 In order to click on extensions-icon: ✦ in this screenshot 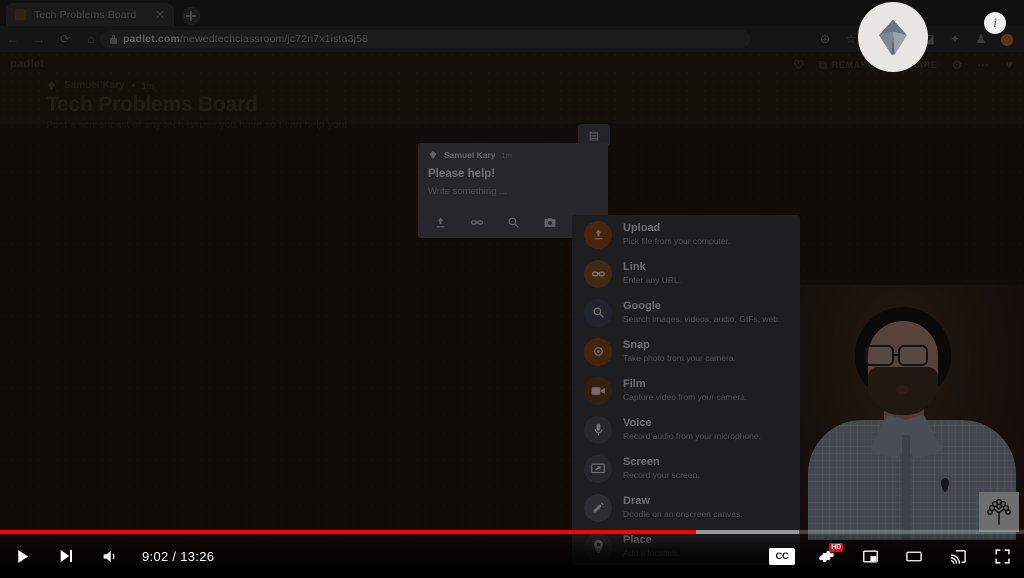, I will do `click(955, 39)`.